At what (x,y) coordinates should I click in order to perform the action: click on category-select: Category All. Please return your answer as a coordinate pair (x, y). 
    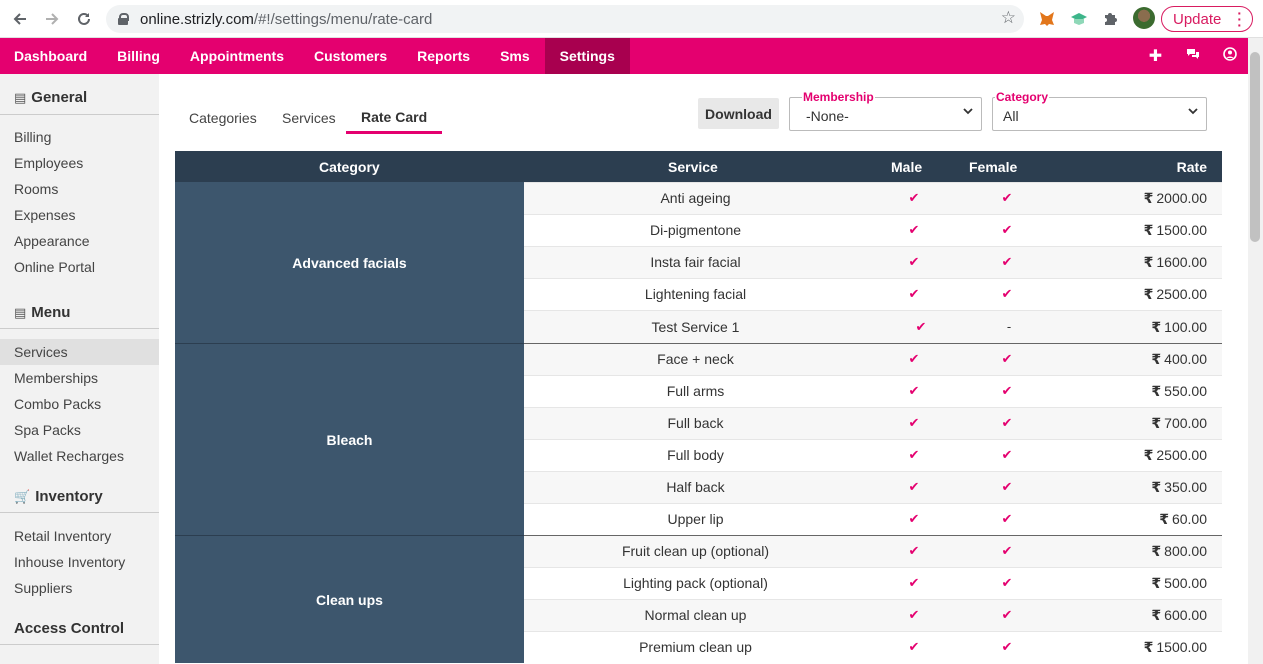
    Looking at the image, I should click on (1099, 111).